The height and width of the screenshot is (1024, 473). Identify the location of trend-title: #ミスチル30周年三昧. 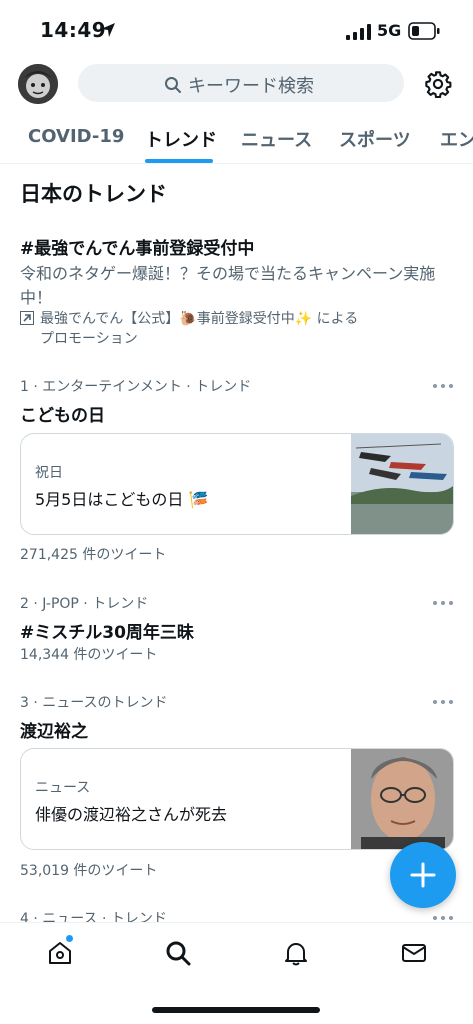
(107, 633).